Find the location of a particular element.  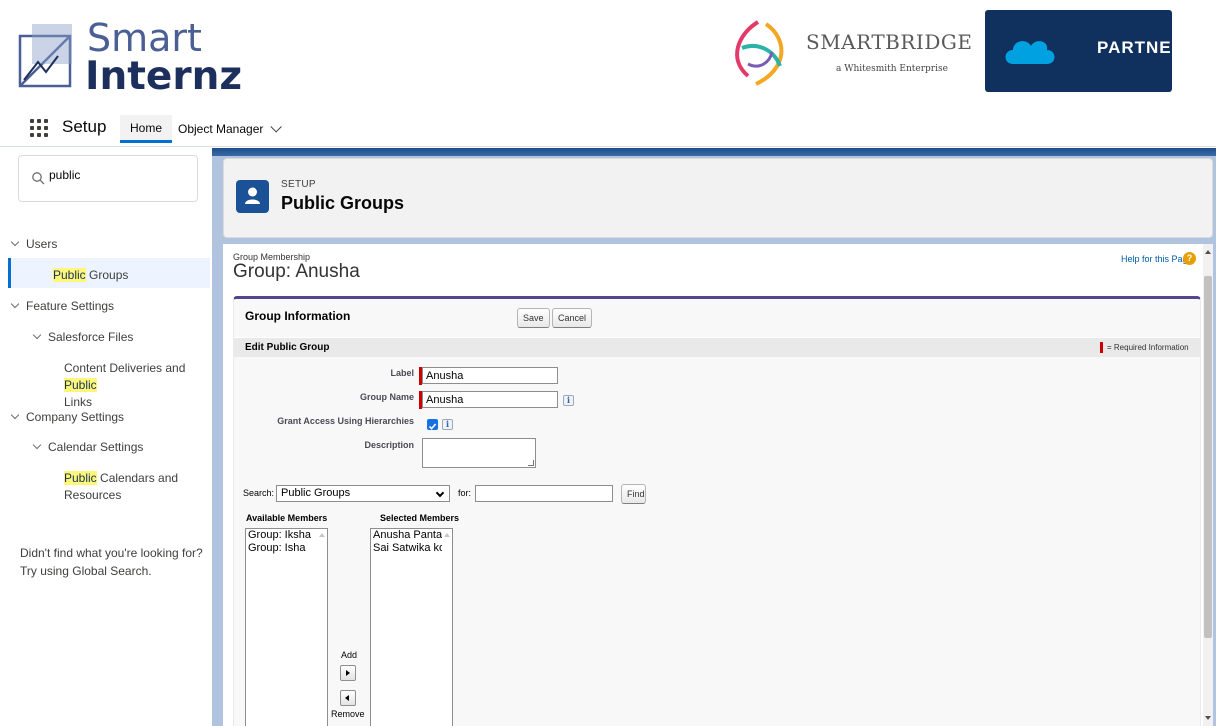

tree-node-users: Users is located at coordinates (34, 244).